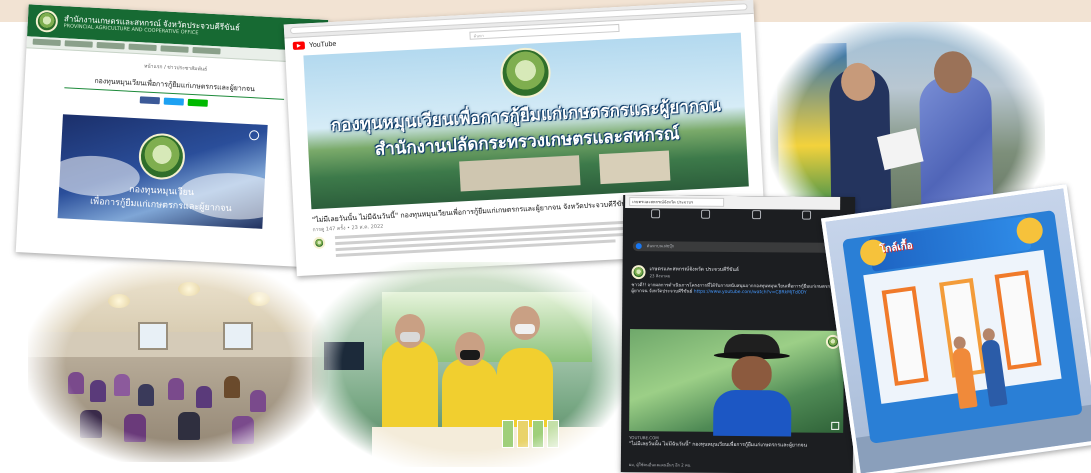  Describe the element at coordinates (487, 447) in the screenshot. I see `display-table` at that location.